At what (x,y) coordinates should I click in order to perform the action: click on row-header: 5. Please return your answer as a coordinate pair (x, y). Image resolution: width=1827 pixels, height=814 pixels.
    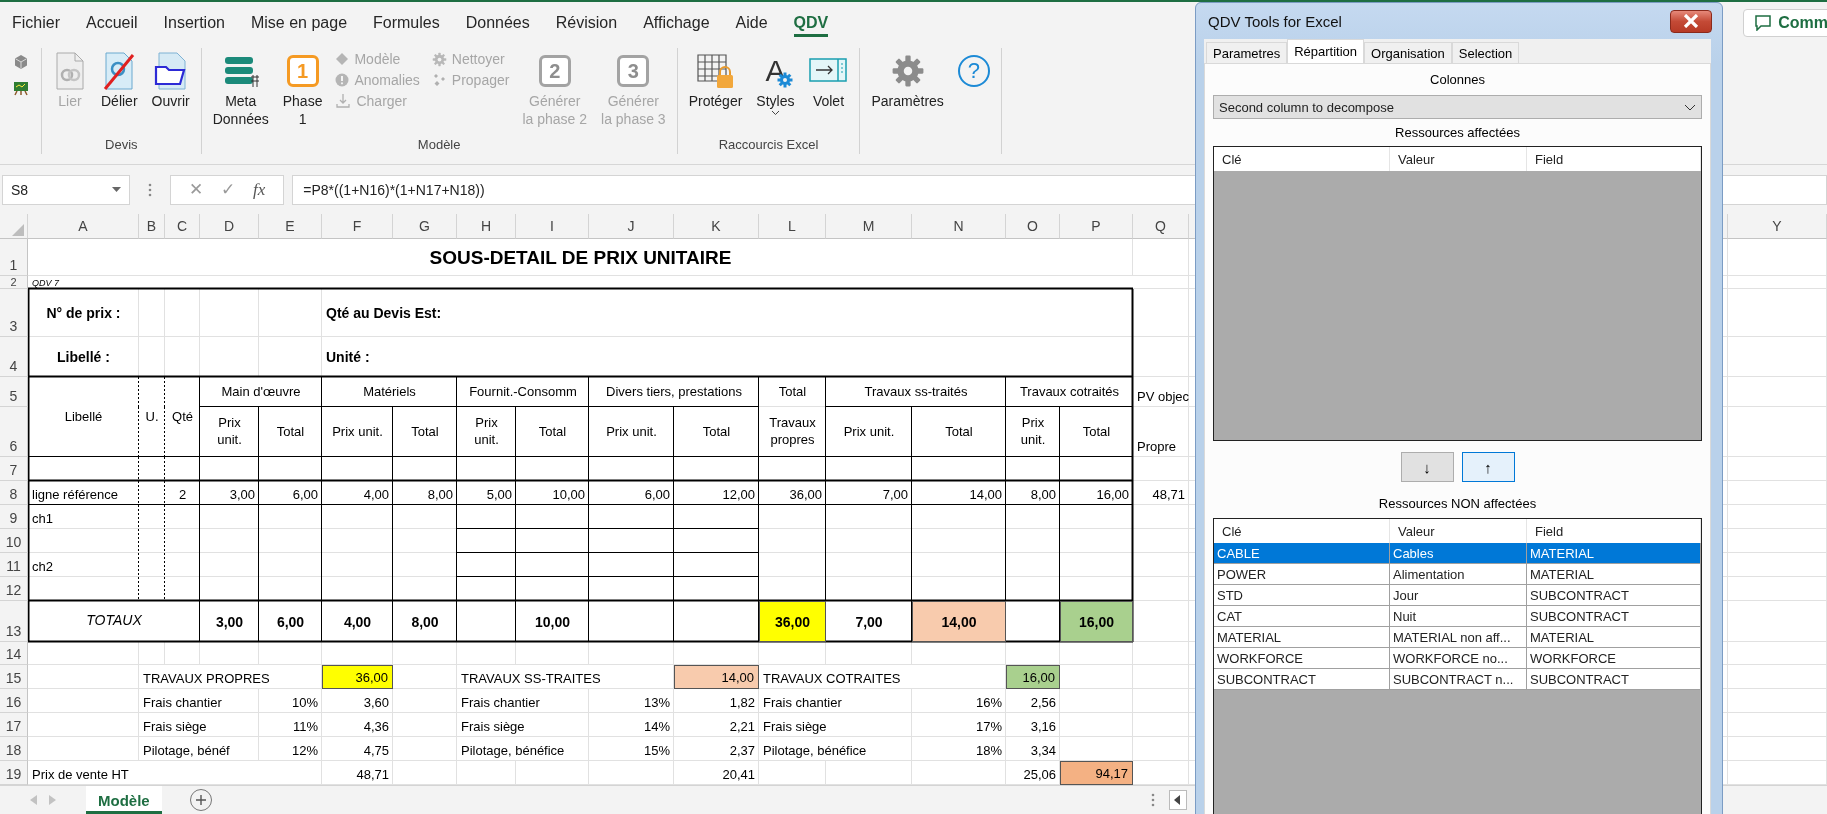
    Looking at the image, I should click on (14, 392).